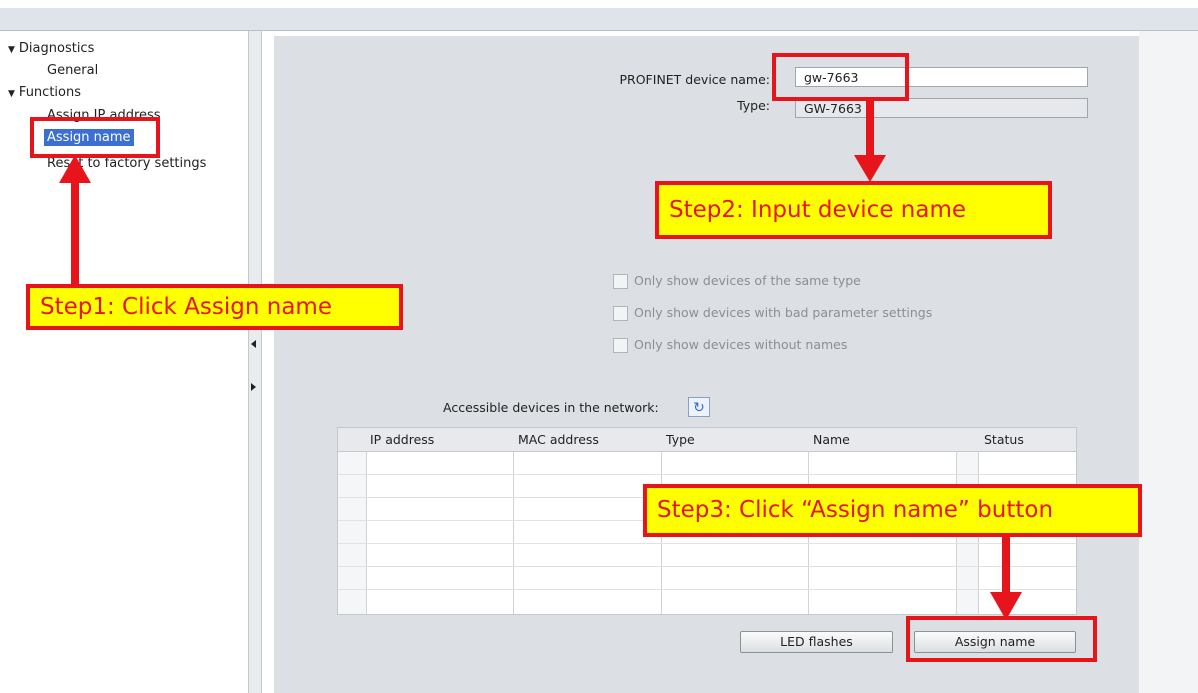  I want to click on expand-right-icon, so click(253, 387).